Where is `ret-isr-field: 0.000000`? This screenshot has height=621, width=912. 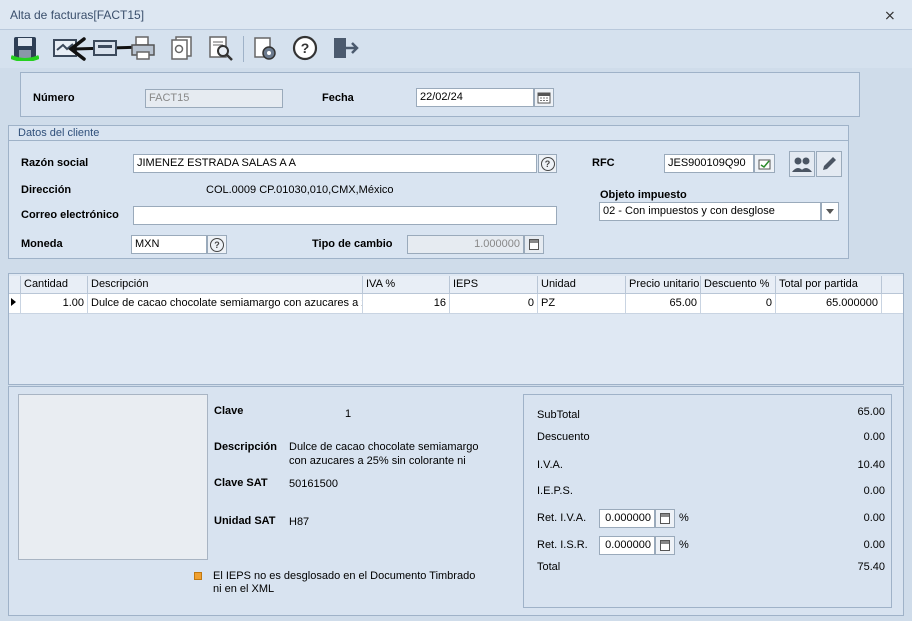 ret-isr-field: 0.000000 is located at coordinates (627, 545).